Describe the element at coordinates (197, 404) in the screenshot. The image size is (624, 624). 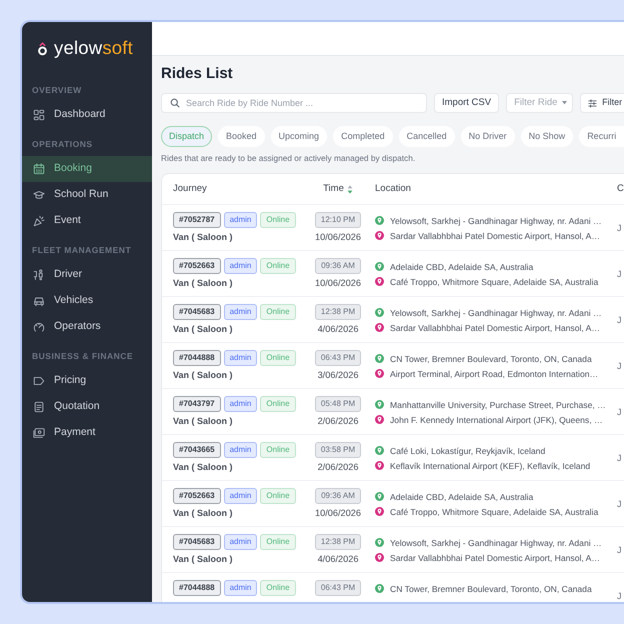
I see `ride-number-badge: #7043797` at that location.